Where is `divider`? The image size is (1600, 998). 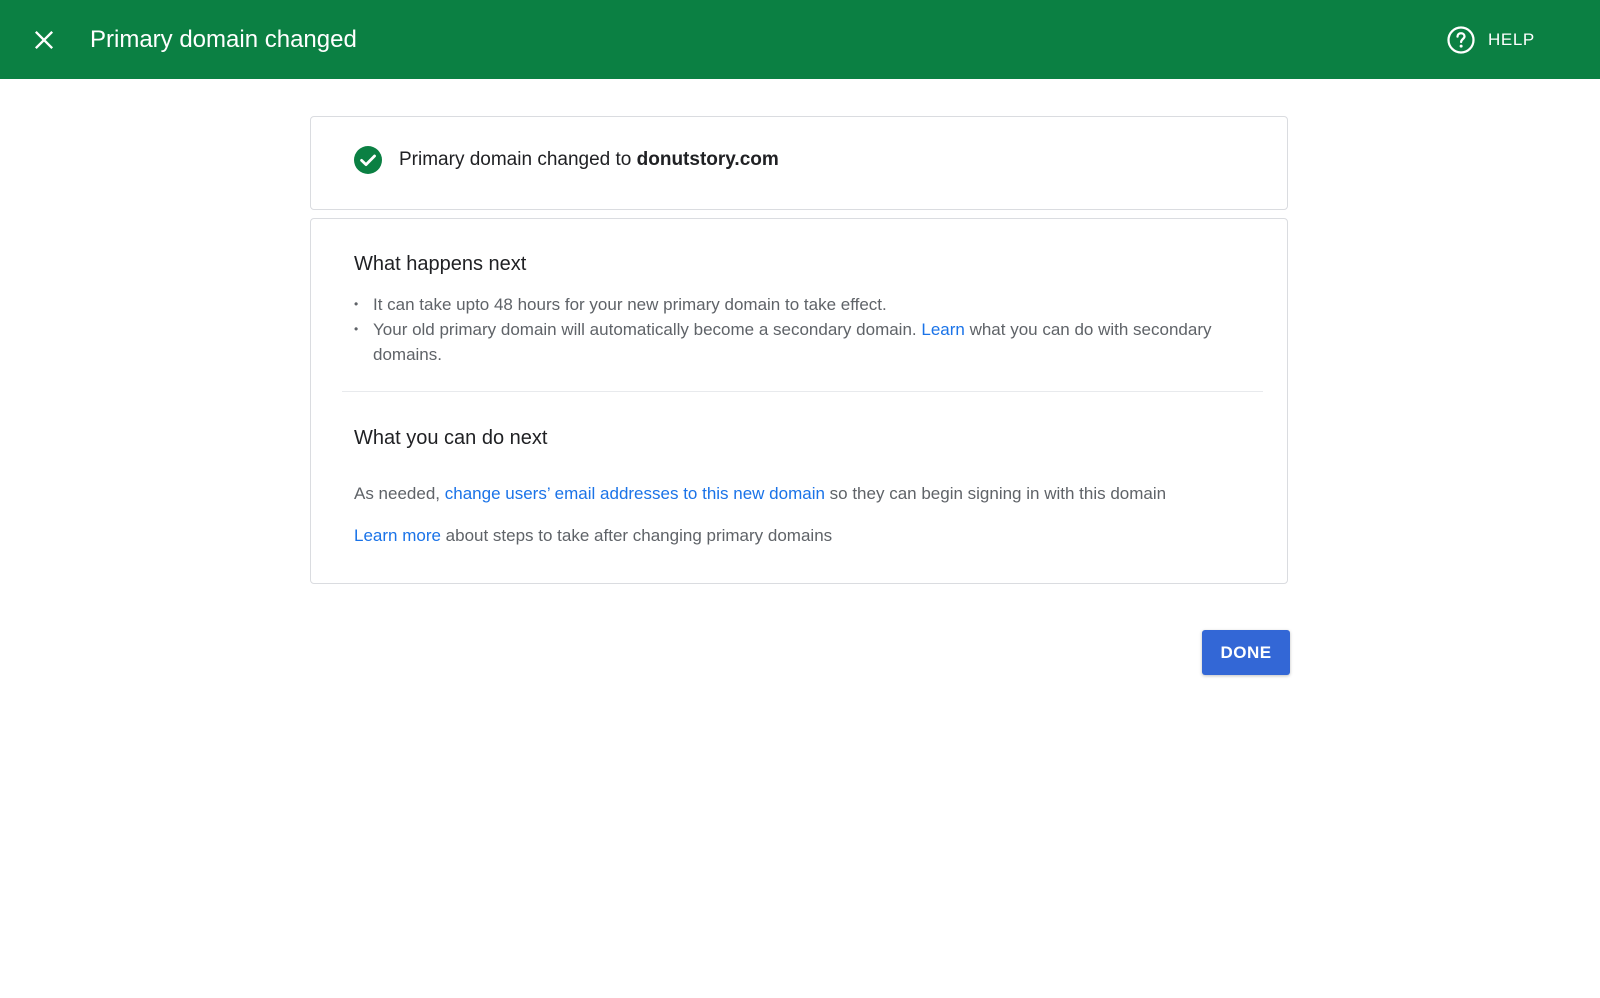
divider is located at coordinates (802, 391).